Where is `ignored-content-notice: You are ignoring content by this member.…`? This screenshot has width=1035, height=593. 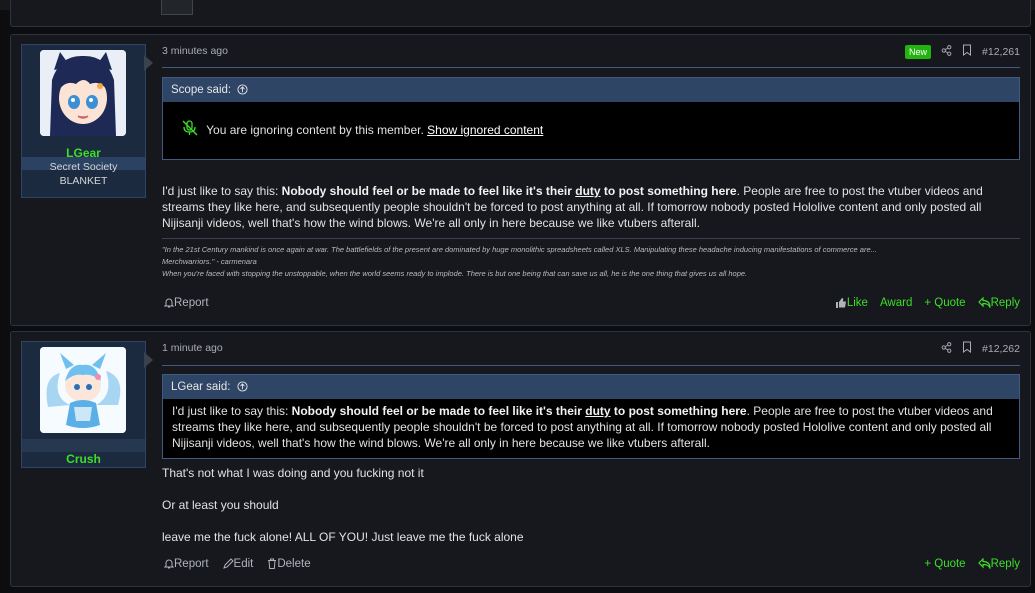
ignored-content-notice: You are ignoring content by this member.… is located at coordinates (591, 121).